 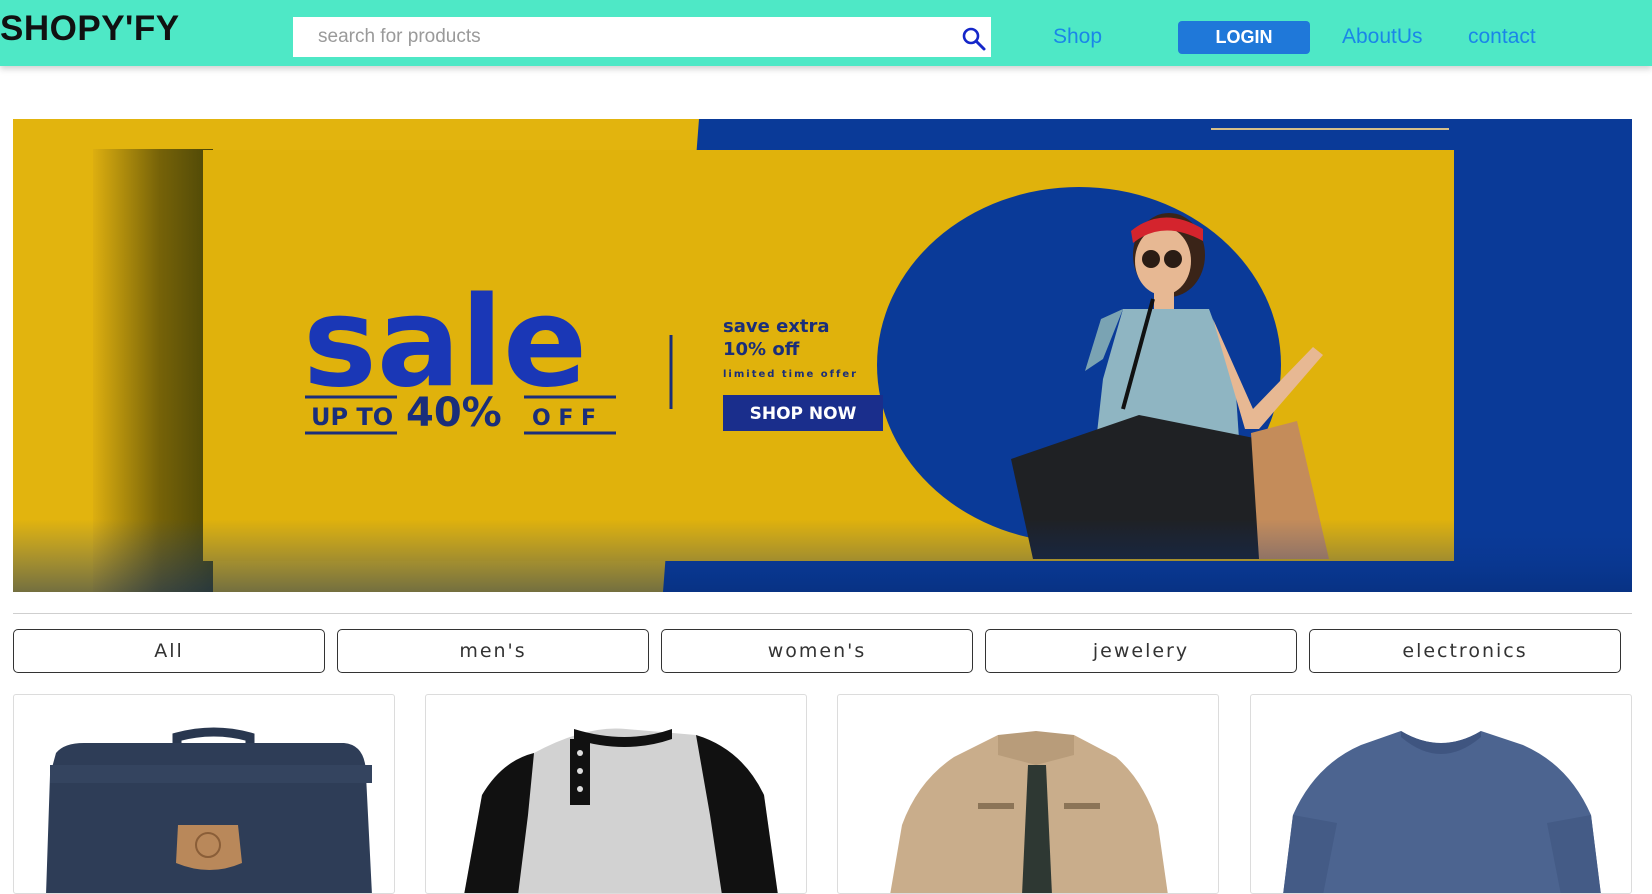 What do you see at coordinates (761, 349) in the screenshot?
I see `ten-percent-label: 10% off` at bounding box center [761, 349].